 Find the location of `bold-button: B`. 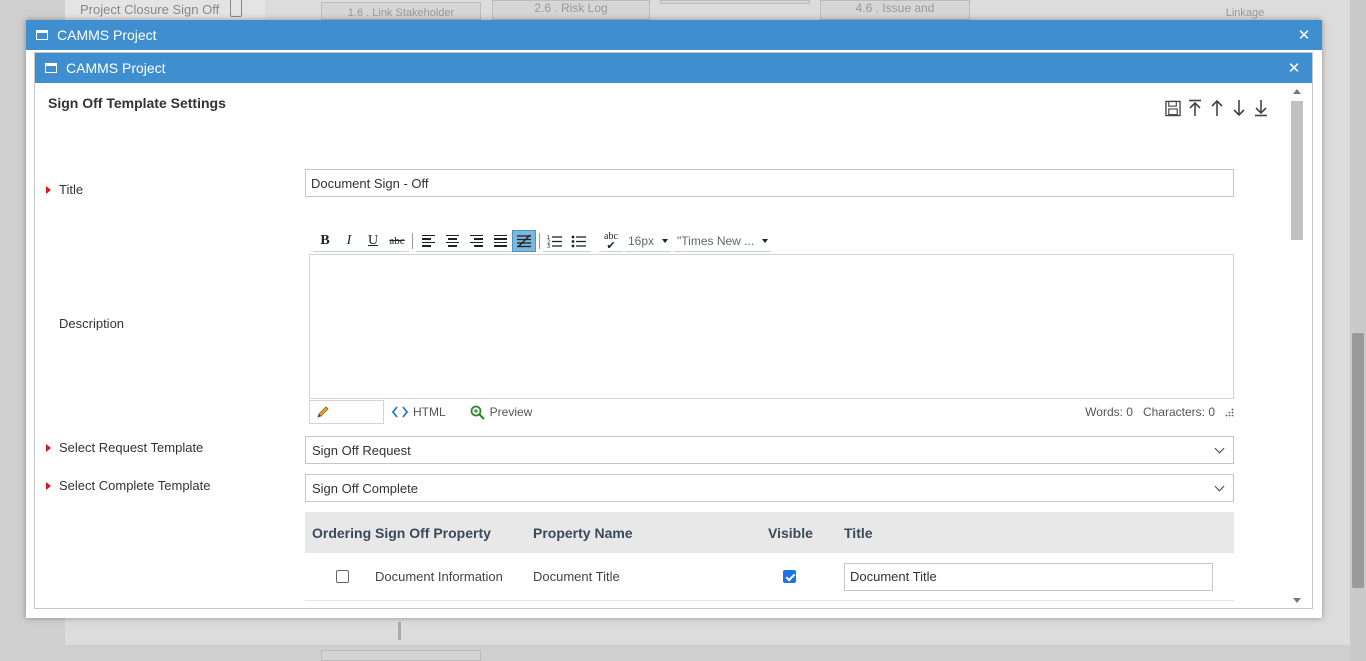

bold-button: B is located at coordinates (325, 241).